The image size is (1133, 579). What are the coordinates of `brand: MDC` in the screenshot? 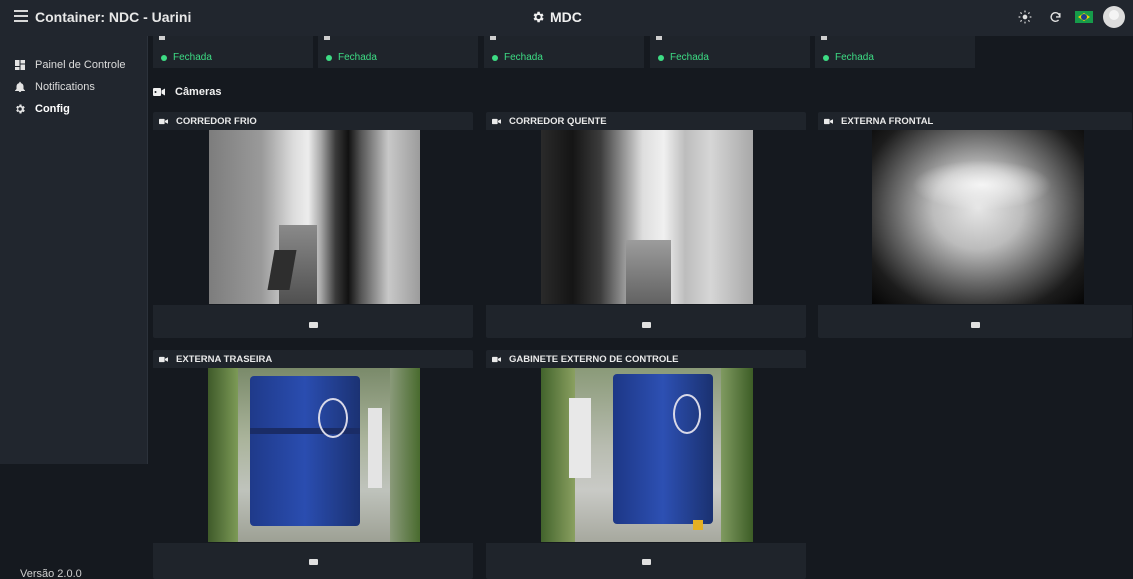 It's located at (556, 17).